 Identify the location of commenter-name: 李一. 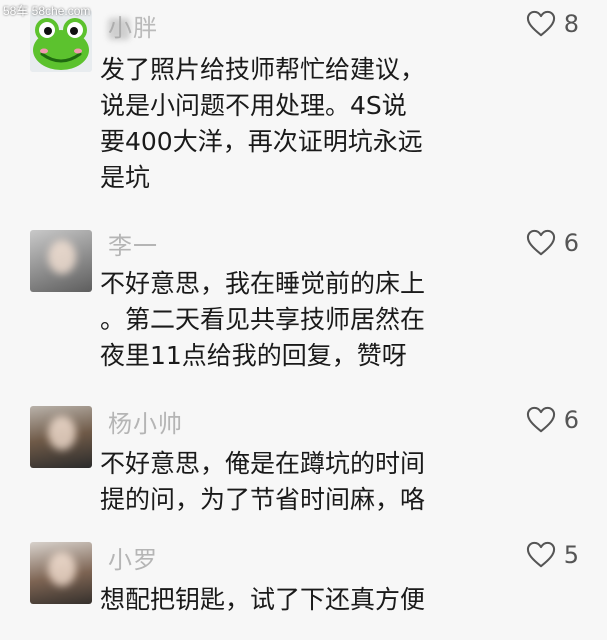
(133, 243).